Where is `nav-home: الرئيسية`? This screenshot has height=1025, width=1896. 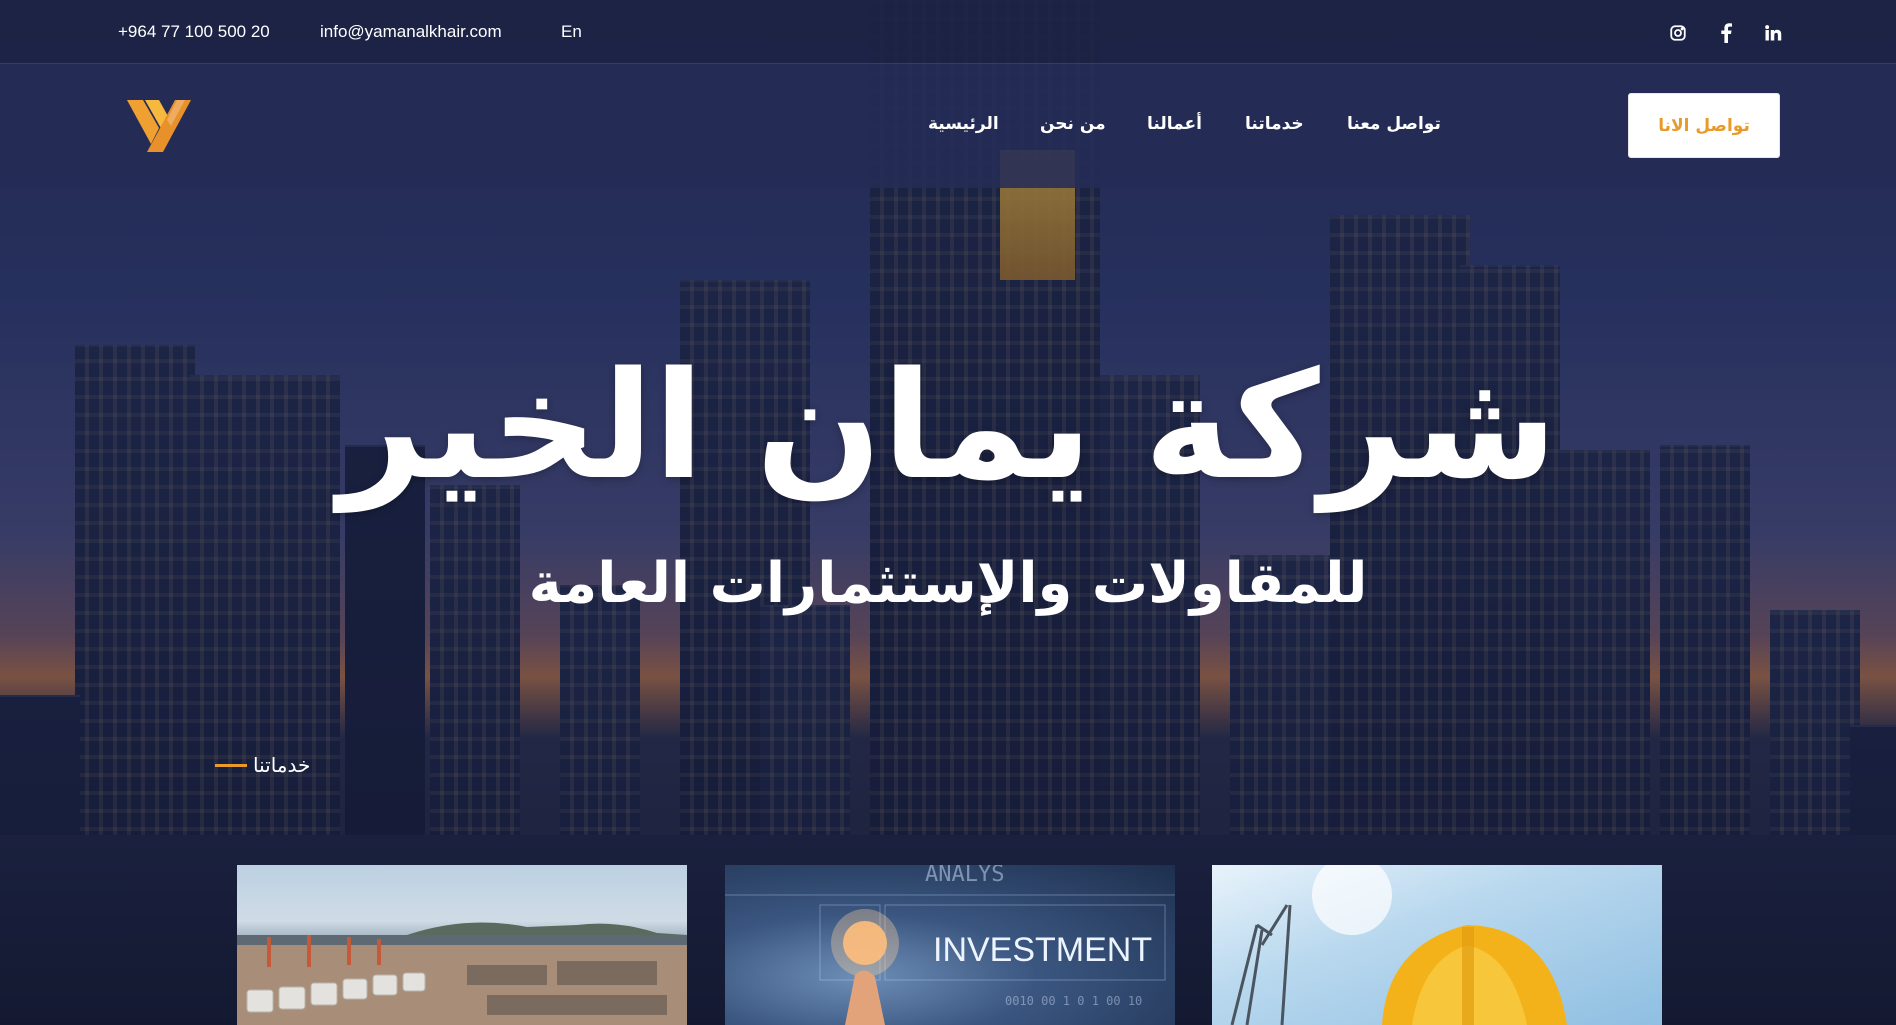
nav-home: الرئيسية is located at coordinates (963, 124).